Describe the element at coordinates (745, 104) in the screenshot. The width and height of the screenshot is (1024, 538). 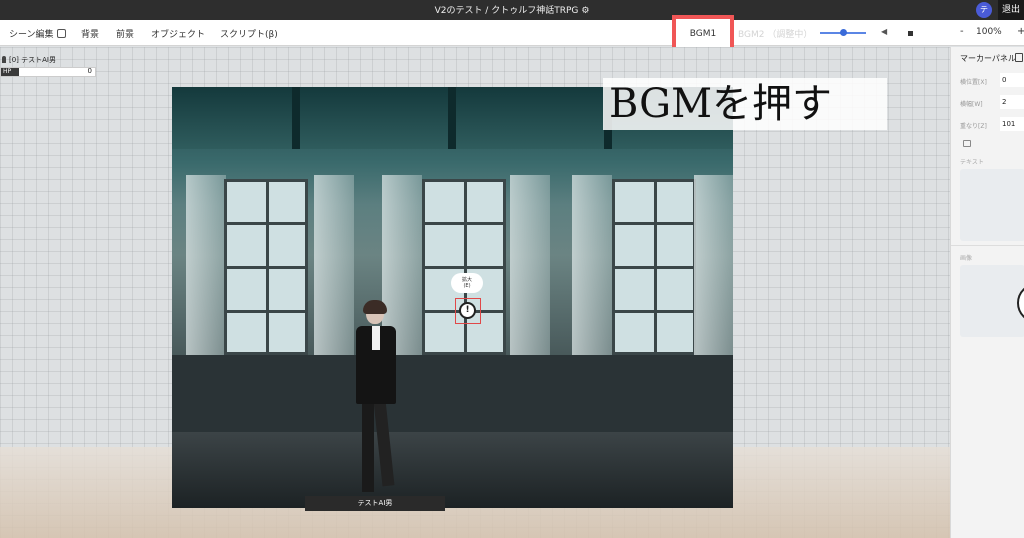
I see `instruction-annotation: BGMを押す` at that location.